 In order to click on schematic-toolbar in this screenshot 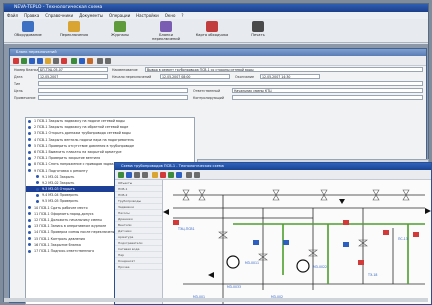, I will do `click(273, 175)`.